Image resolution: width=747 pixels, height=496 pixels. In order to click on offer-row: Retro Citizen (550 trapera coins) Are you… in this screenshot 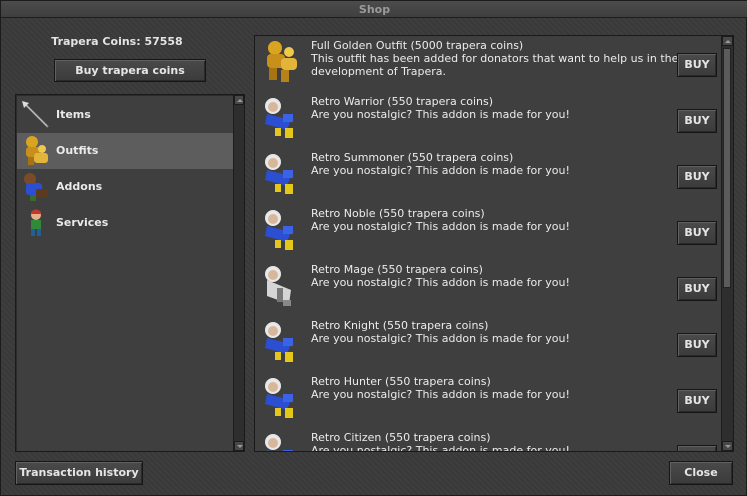, I will do `click(488, 439)`.